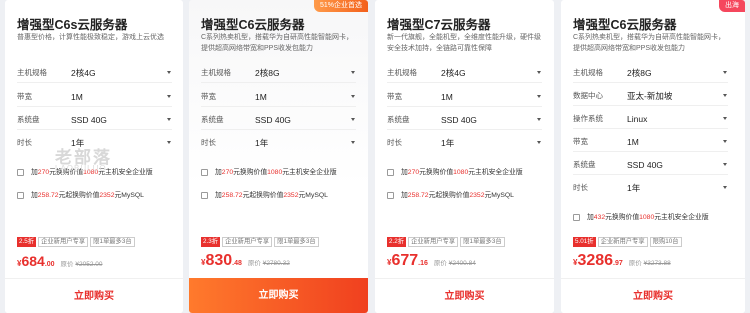 The height and width of the screenshot is (313, 750). Describe the element at coordinates (405, 260) in the screenshot. I see `price-integer: 677` at that location.